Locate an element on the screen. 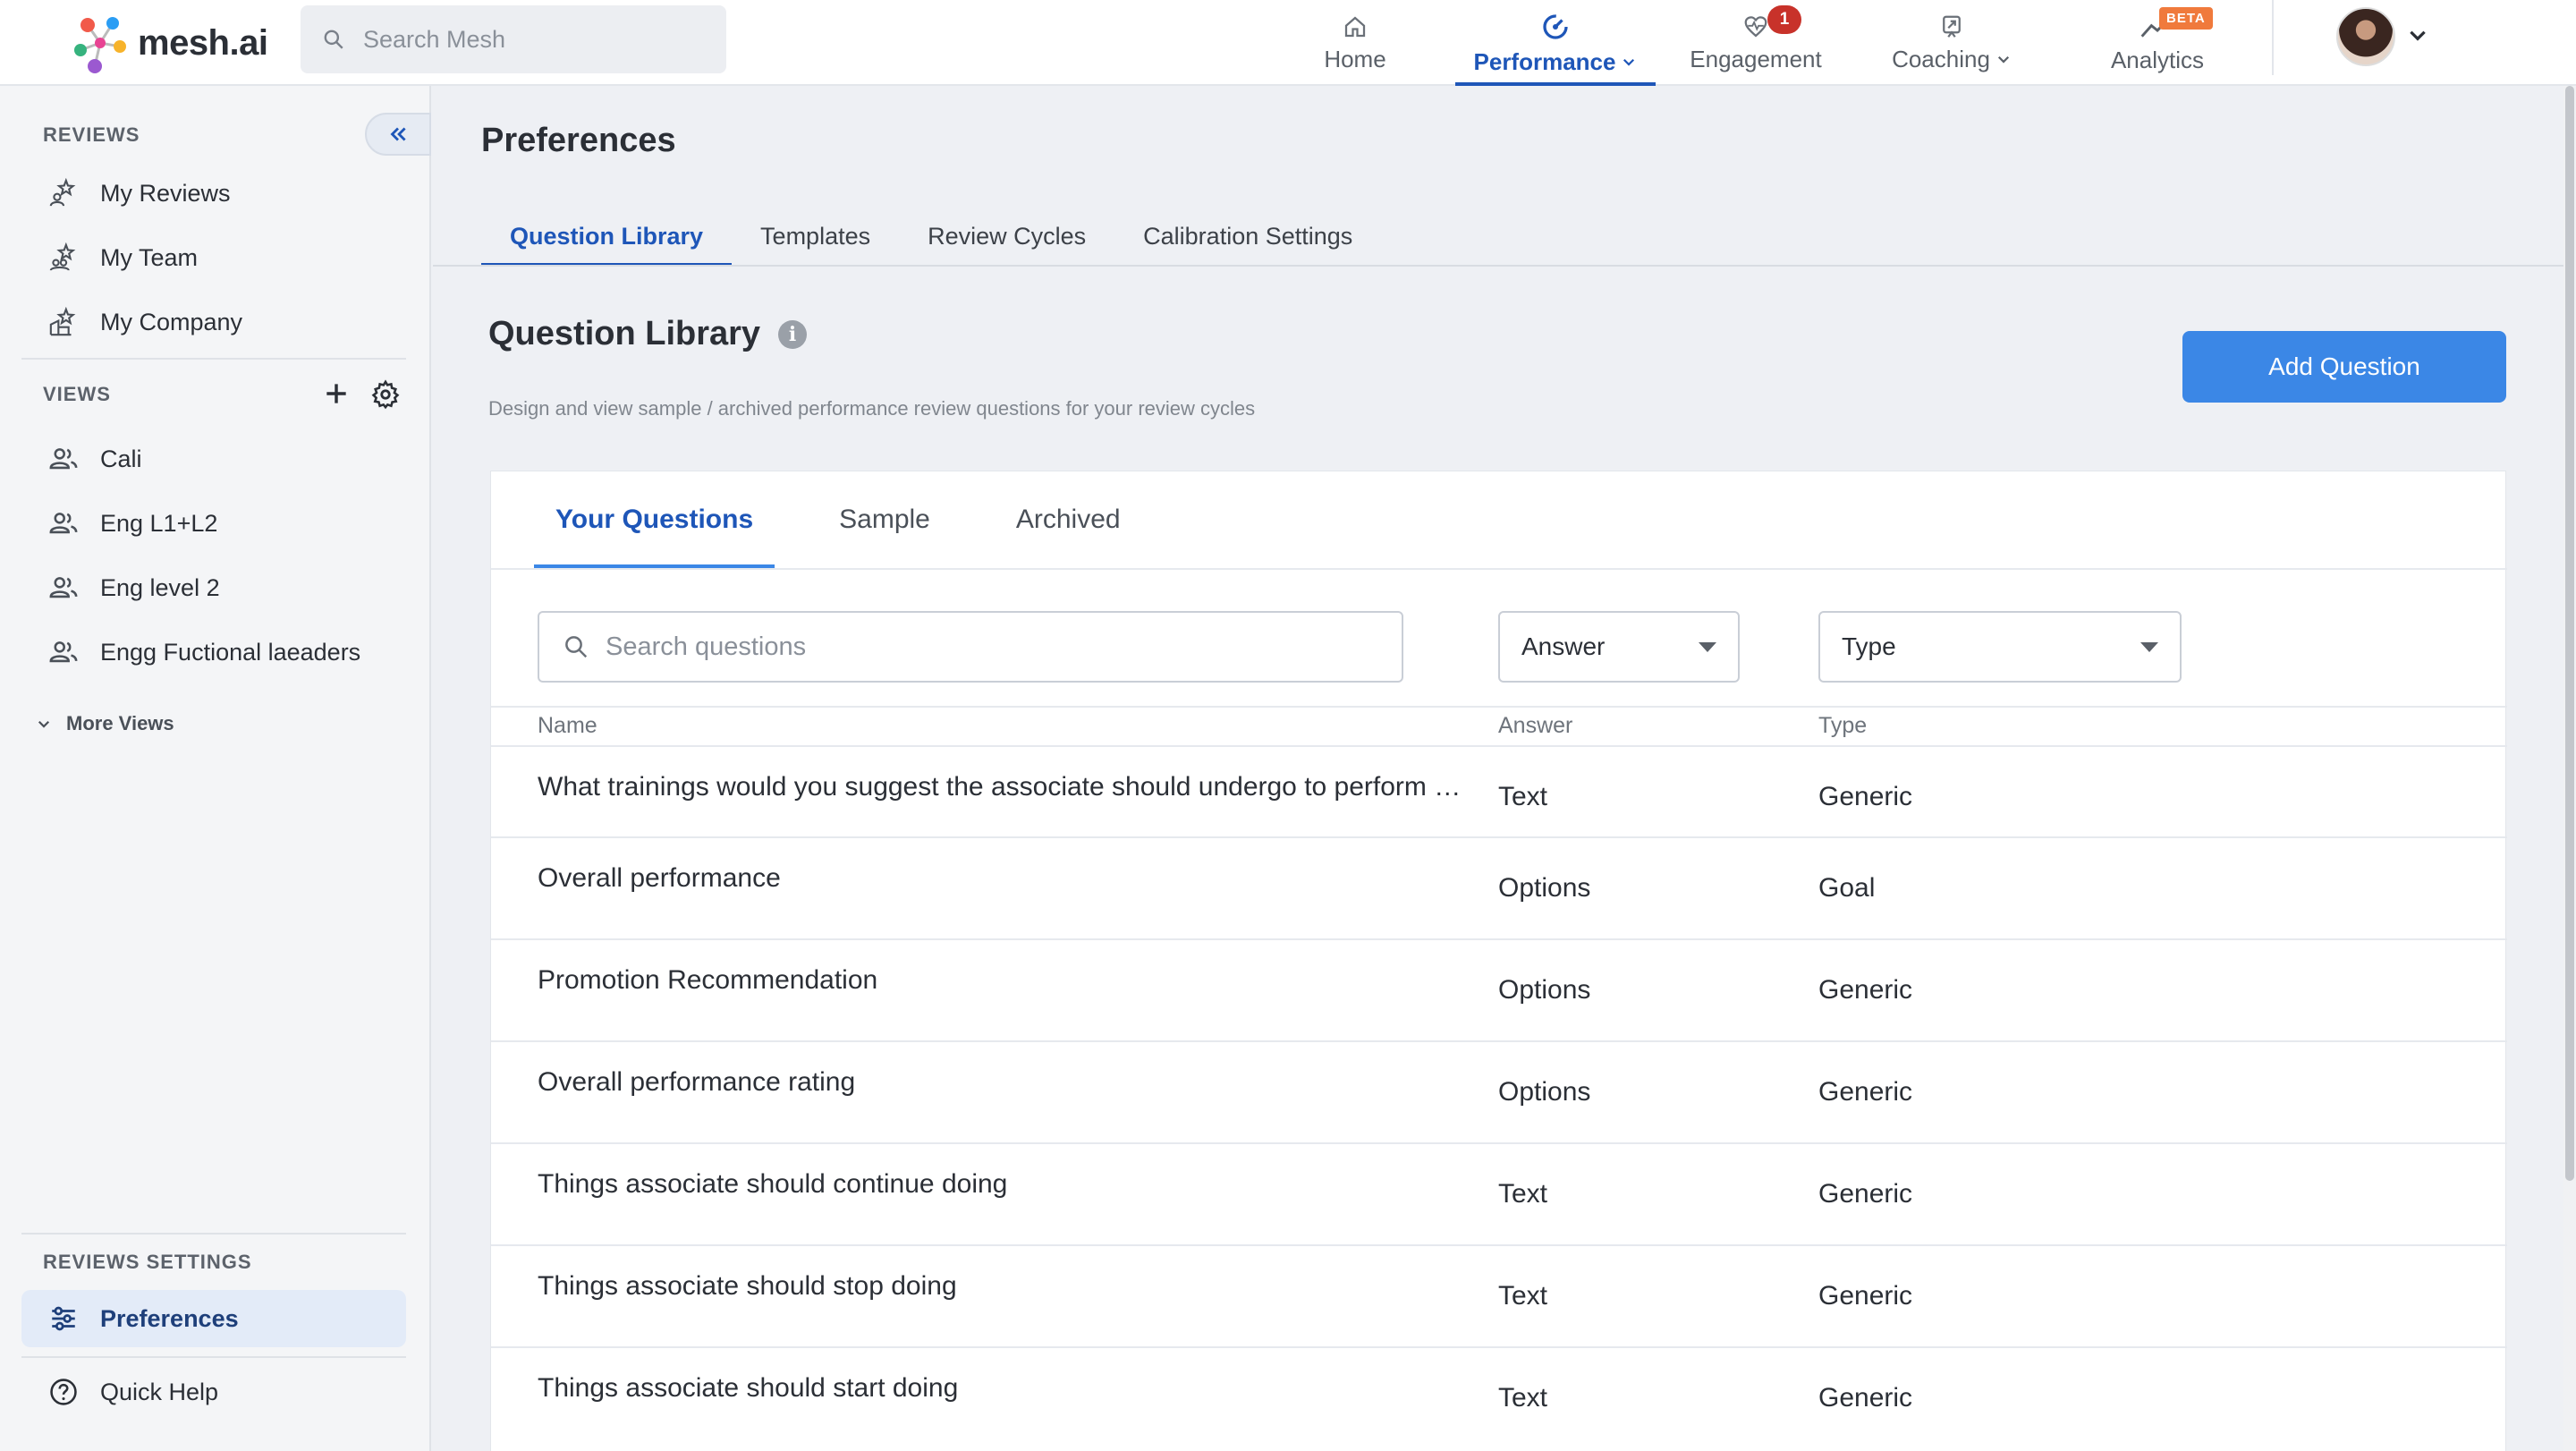 This screenshot has width=2576, height=1451. sidebar-item-label: My Team is located at coordinates (149, 257).